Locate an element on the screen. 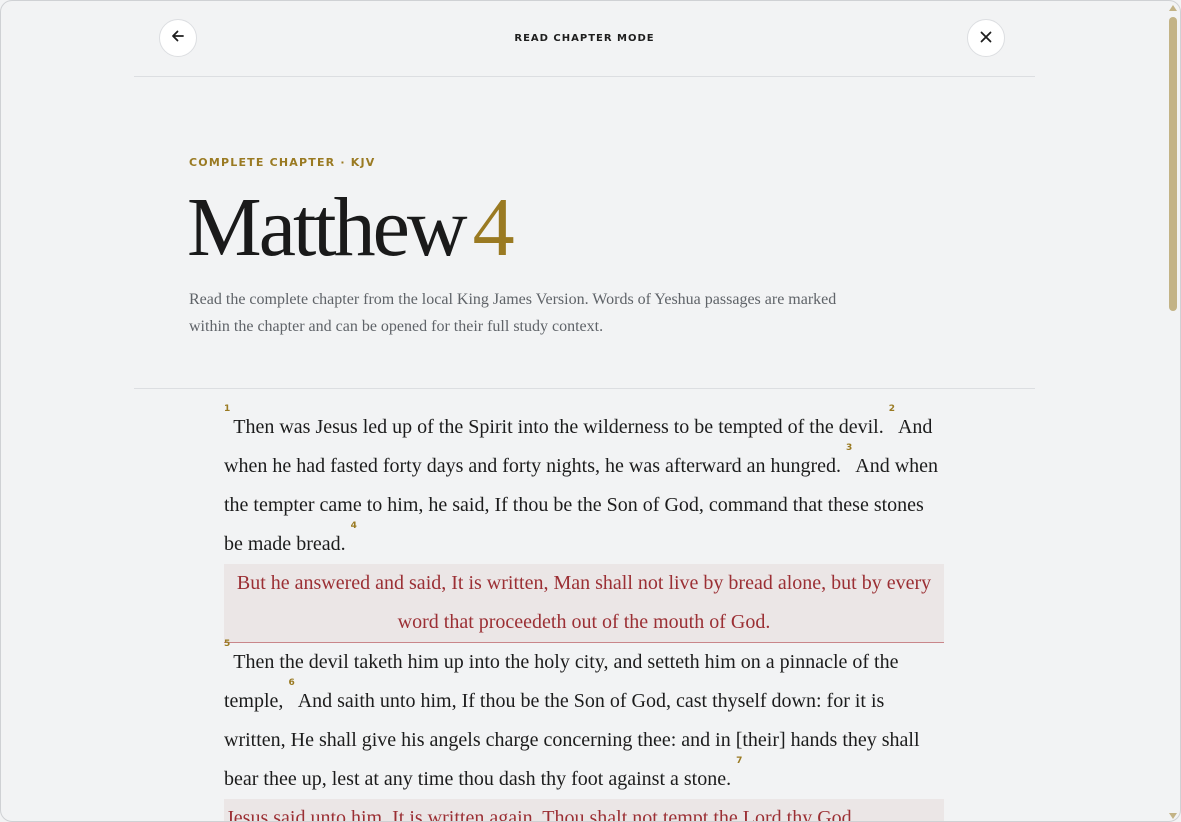 The image size is (1181, 822). verse-number: 4 is located at coordinates (353, 526).